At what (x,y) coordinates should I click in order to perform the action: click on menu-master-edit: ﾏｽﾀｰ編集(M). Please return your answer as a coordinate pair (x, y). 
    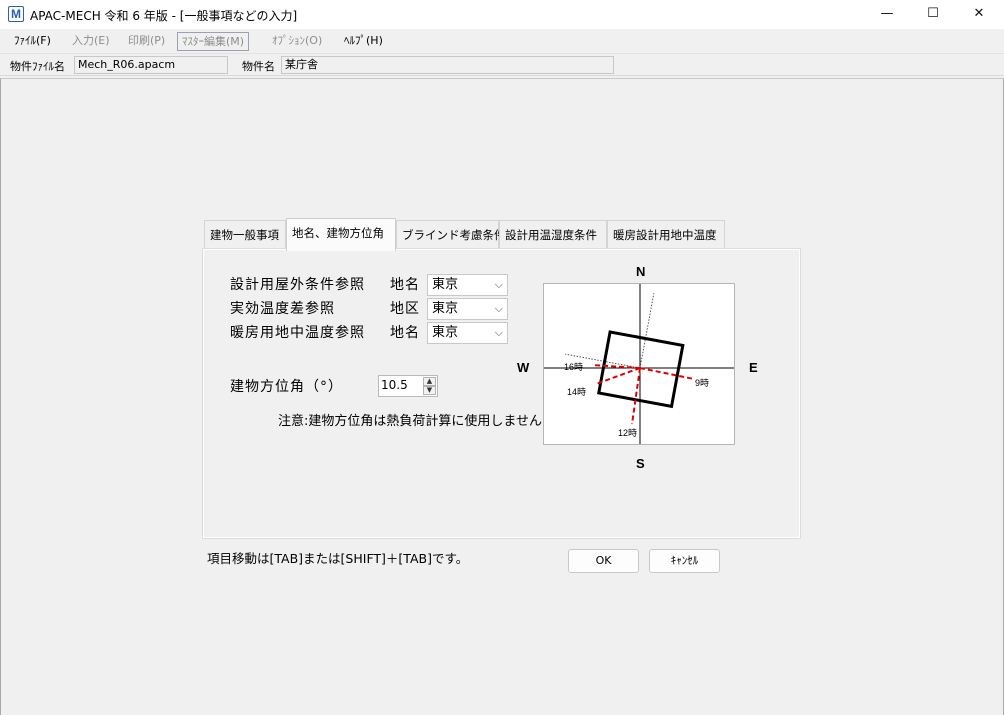
    Looking at the image, I should click on (213, 41).